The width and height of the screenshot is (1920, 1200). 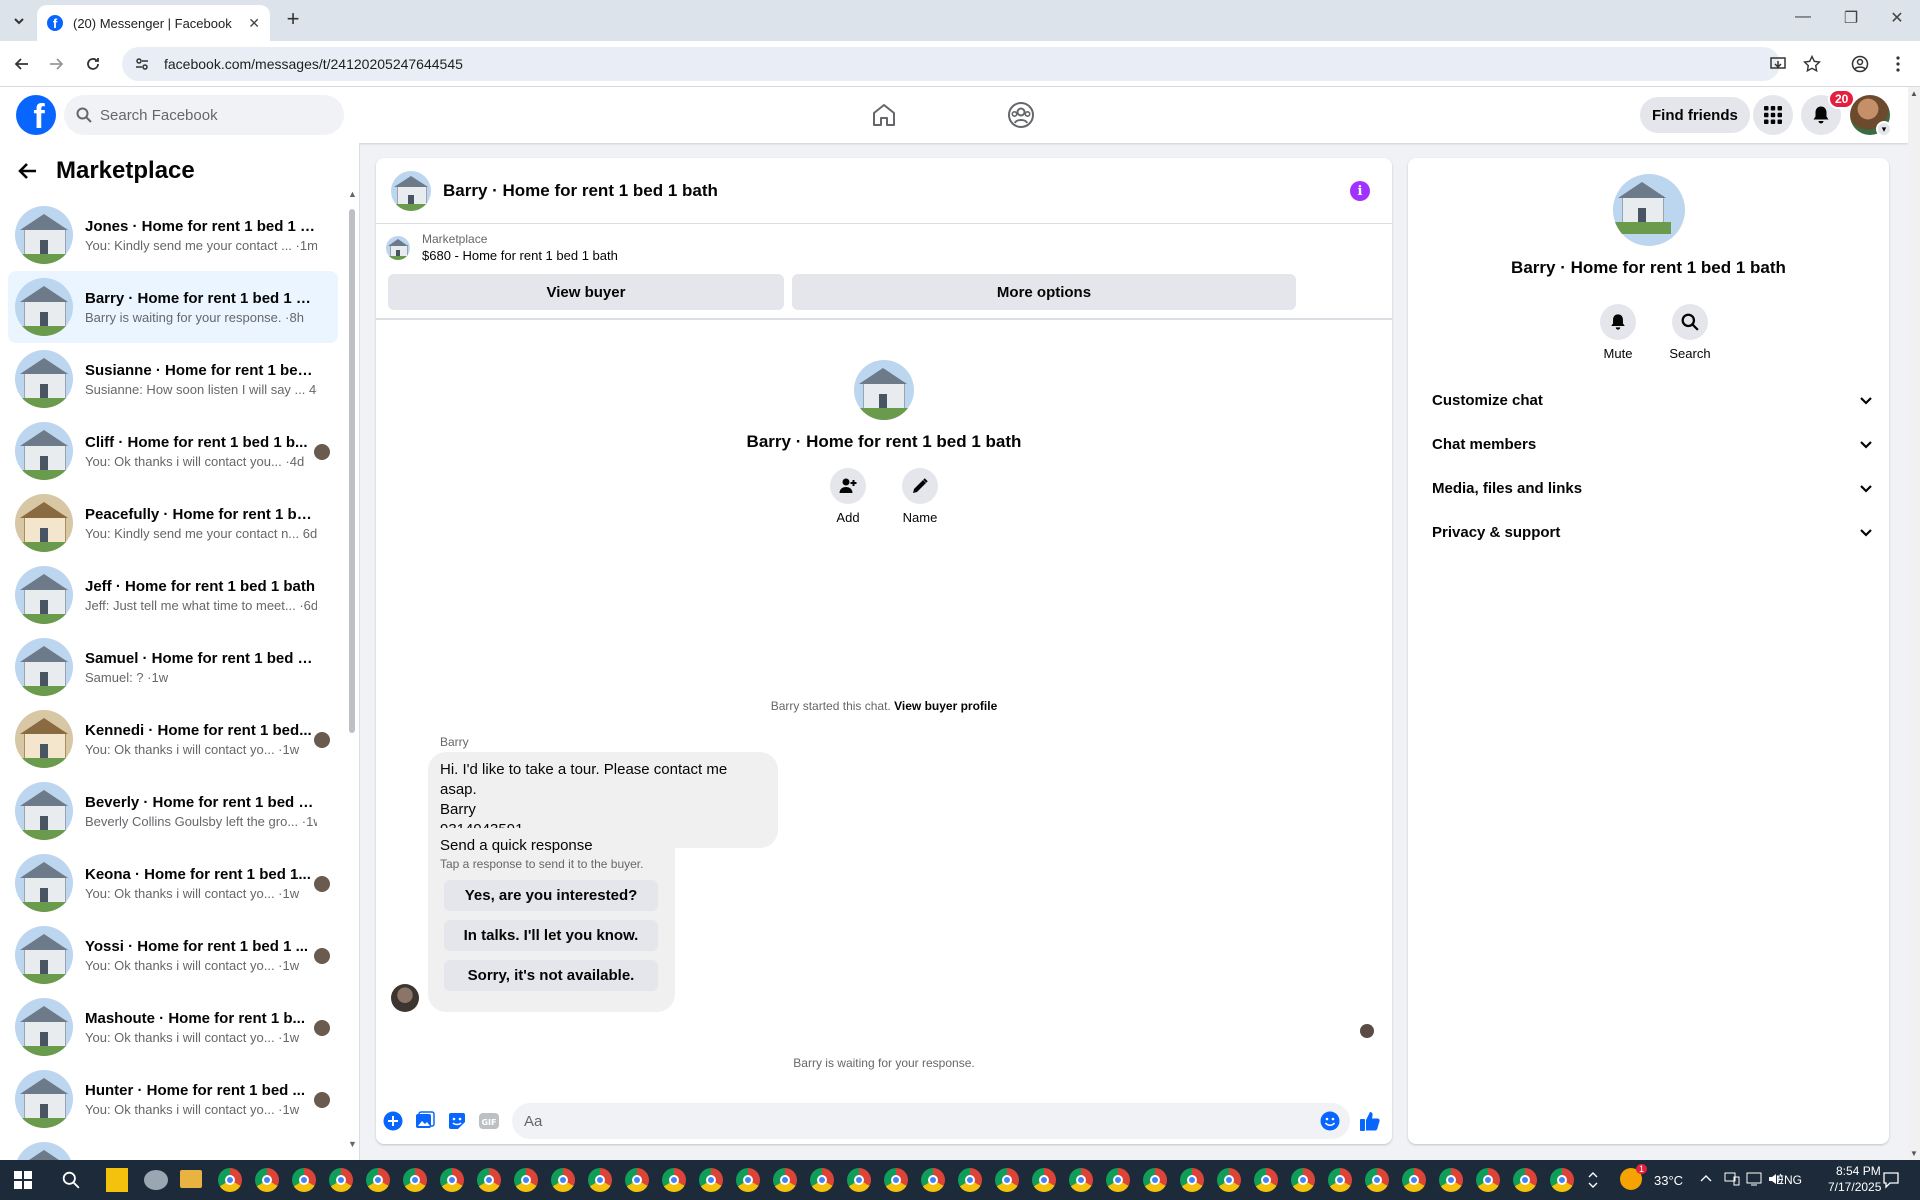 What do you see at coordinates (884, 115) in the screenshot?
I see `home-icon` at bounding box center [884, 115].